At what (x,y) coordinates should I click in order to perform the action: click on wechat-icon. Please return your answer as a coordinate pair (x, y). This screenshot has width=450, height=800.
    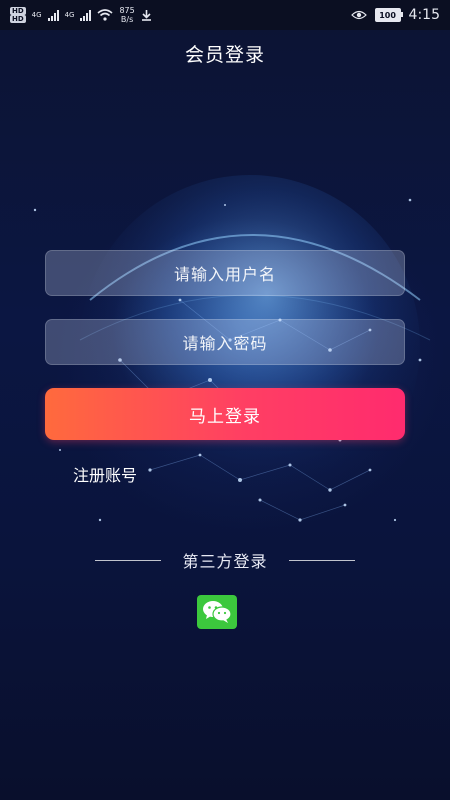
    Looking at the image, I should click on (217, 612).